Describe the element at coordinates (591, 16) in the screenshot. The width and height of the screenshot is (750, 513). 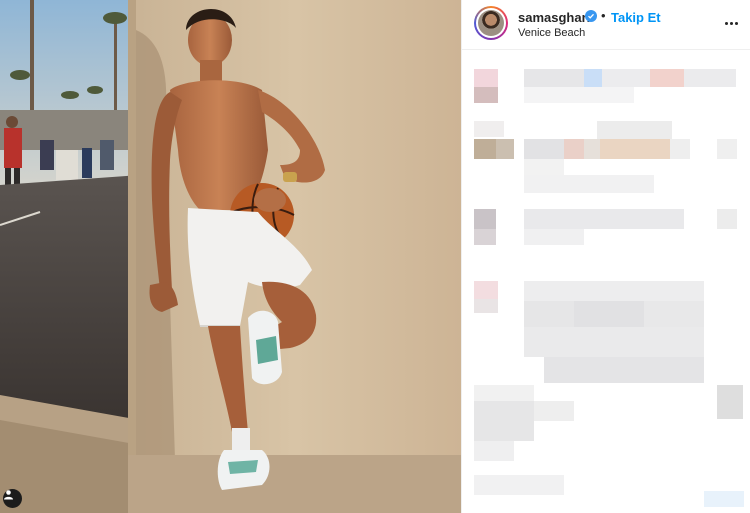
I see `verified-badge-icon` at that location.